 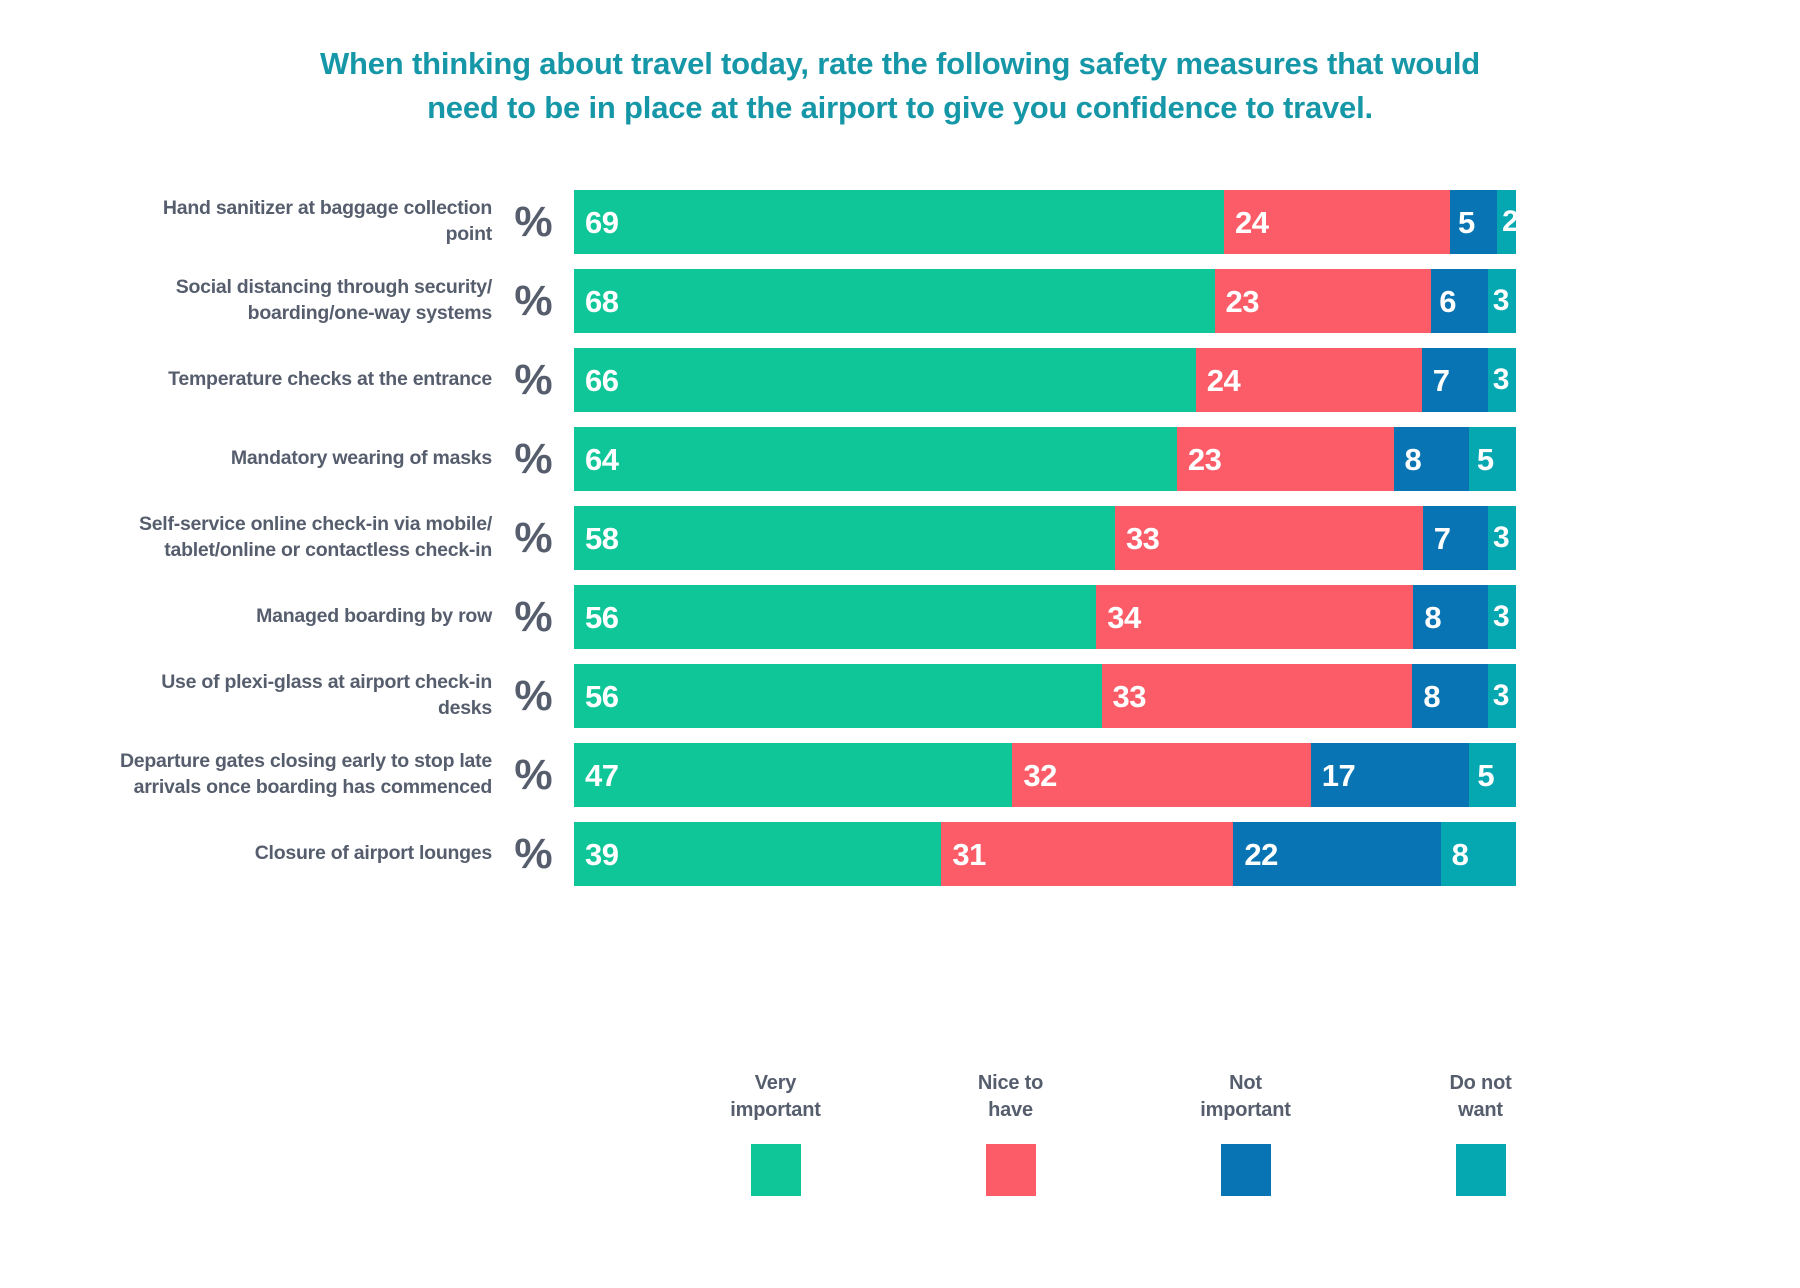 What do you see at coordinates (1245, 1133) in the screenshot?
I see `legend-item: Not important` at bounding box center [1245, 1133].